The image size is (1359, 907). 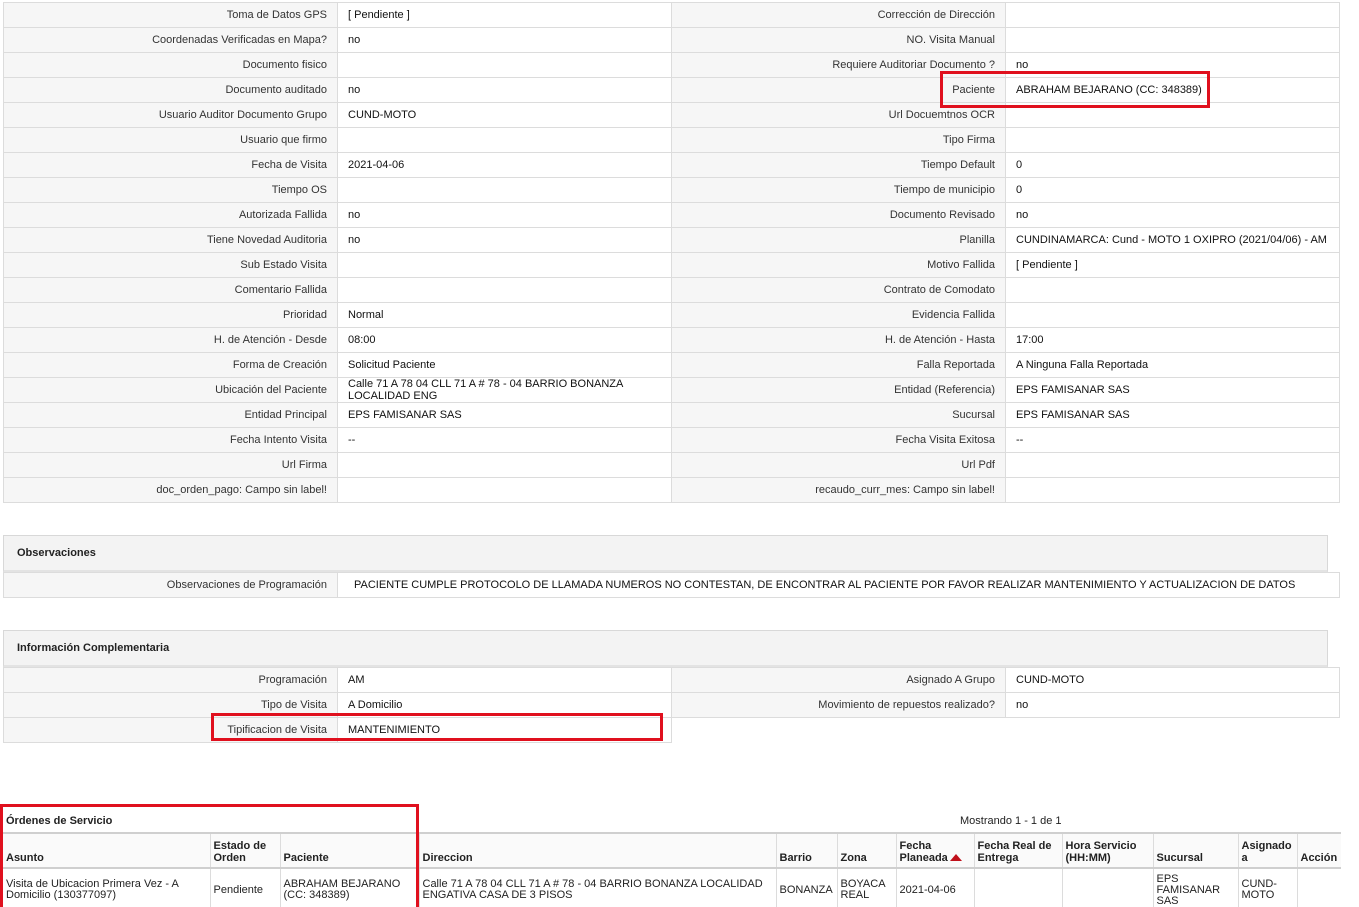 I want to click on ubicacion-del-paciente-label: Ubicación del Paciente, so click(x=170, y=390).